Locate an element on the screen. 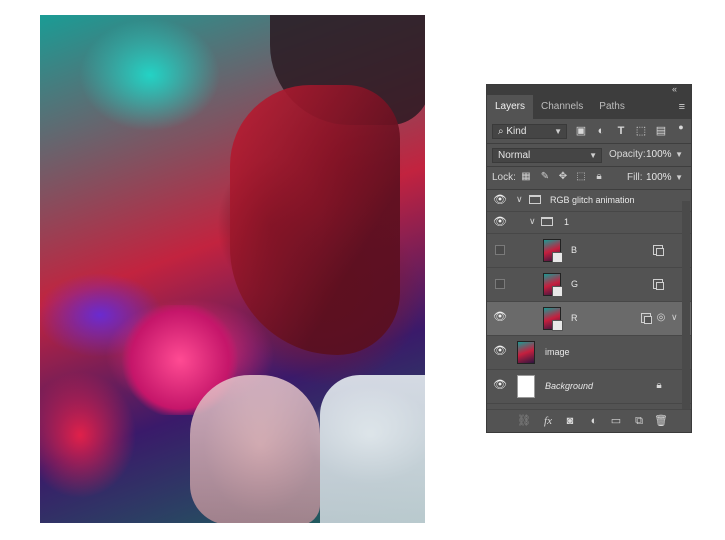 The width and height of the screenshot is (725, 540). lock-all-icon: 🔒︎ is located at coordinates (599, 177).